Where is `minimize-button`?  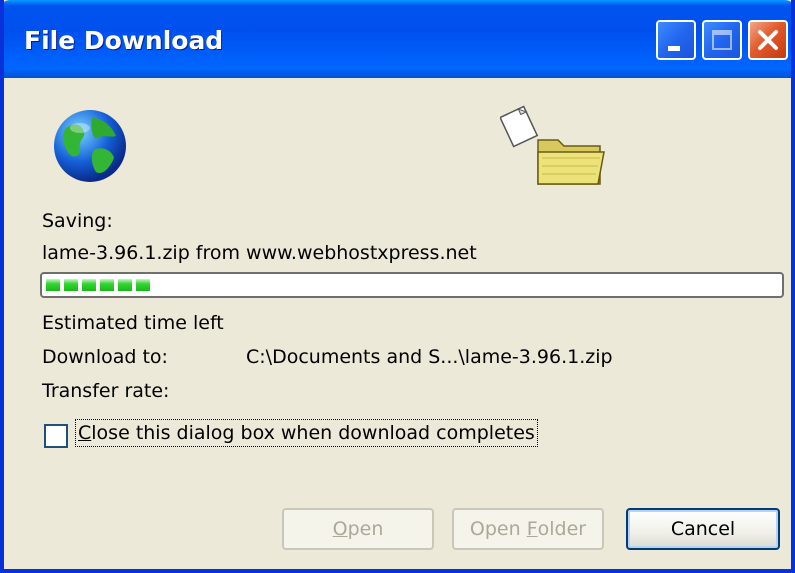
minimize-button is located at coordinates (676, 40).